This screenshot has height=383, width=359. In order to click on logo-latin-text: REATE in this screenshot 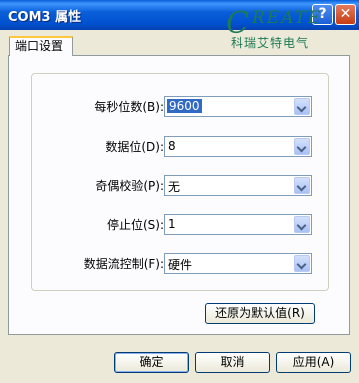, I will do `click(287, 18)`.